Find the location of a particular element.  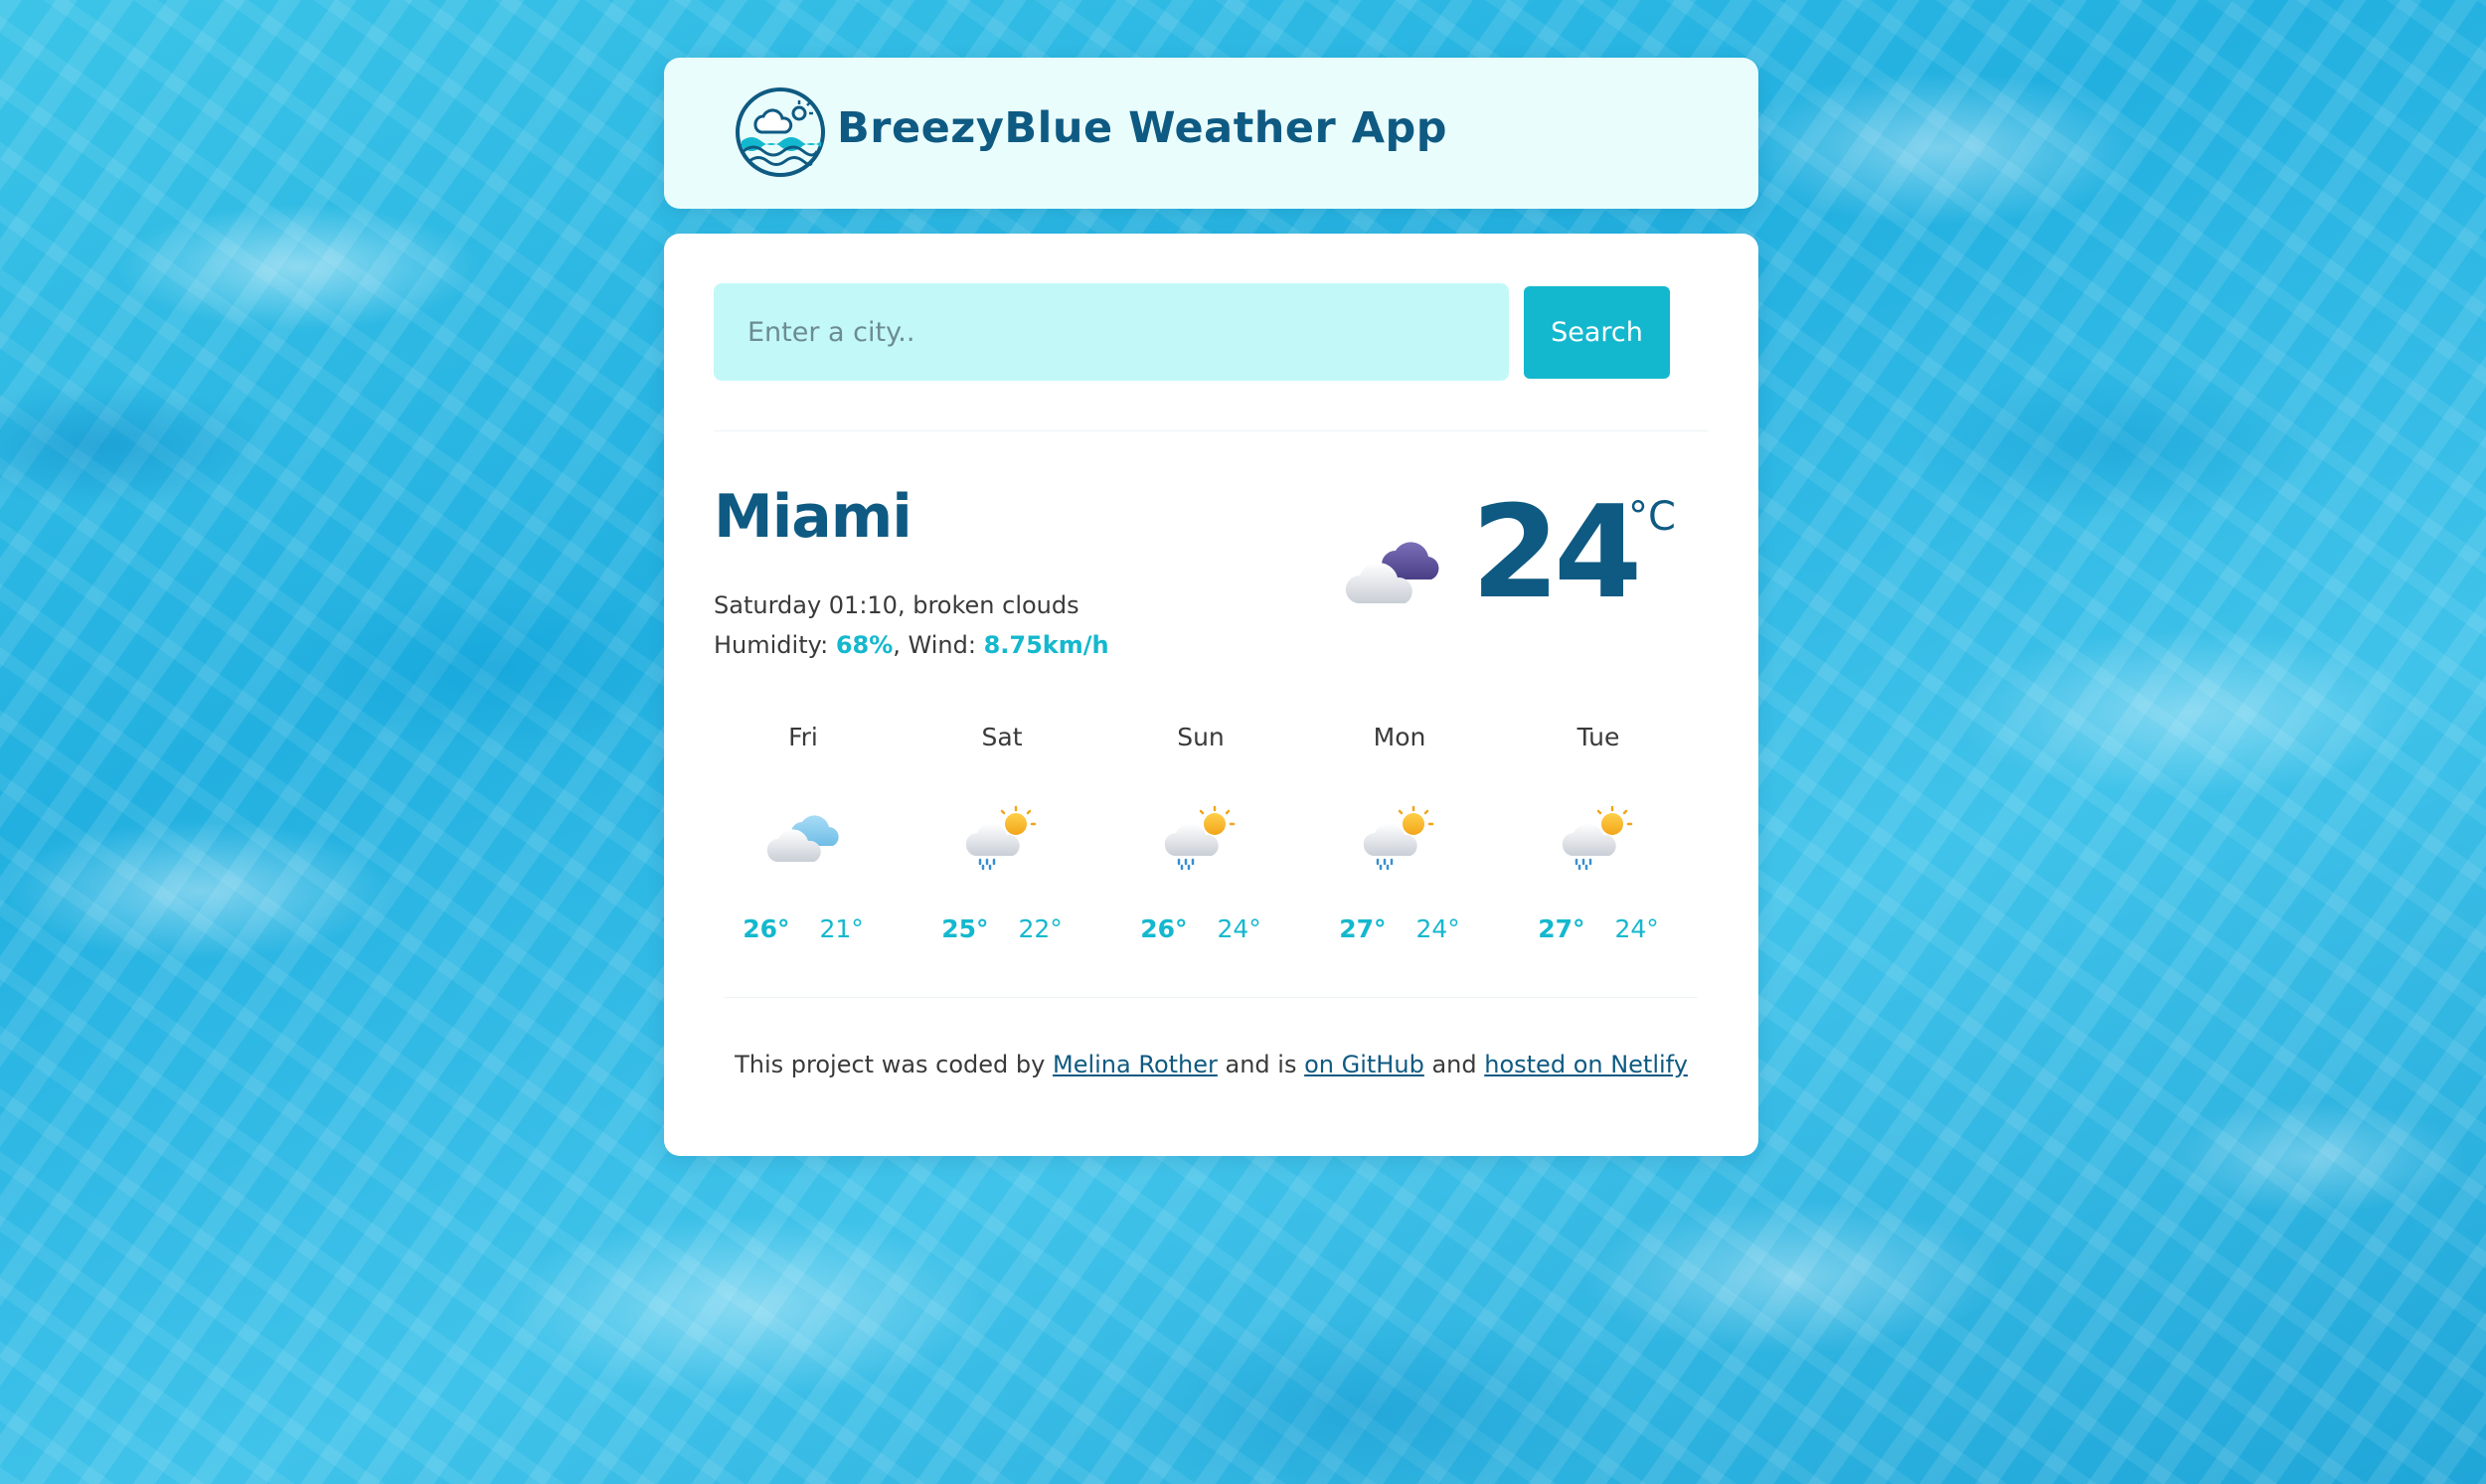

forecast-temps: 26° 24° is located at coordinates (1200, 928).